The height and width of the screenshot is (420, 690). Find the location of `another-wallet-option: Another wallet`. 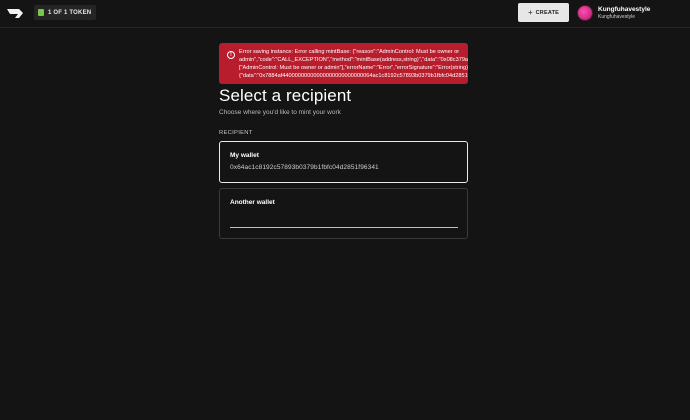

another-wallet-option: Another wallet is located at coordinates (343, 213).